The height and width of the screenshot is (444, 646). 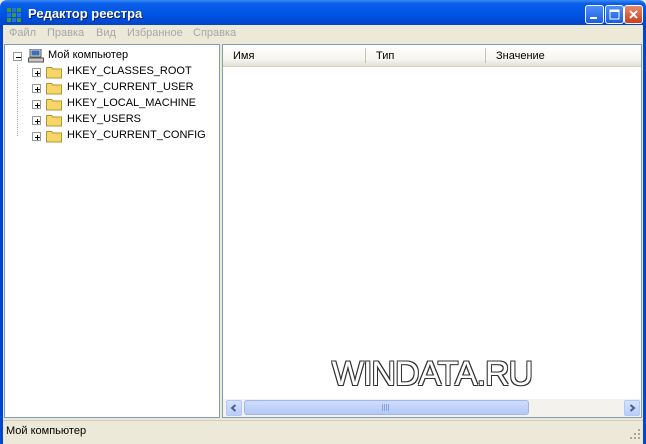 I want to click on minimize-icon, so click(x=593, y=18).